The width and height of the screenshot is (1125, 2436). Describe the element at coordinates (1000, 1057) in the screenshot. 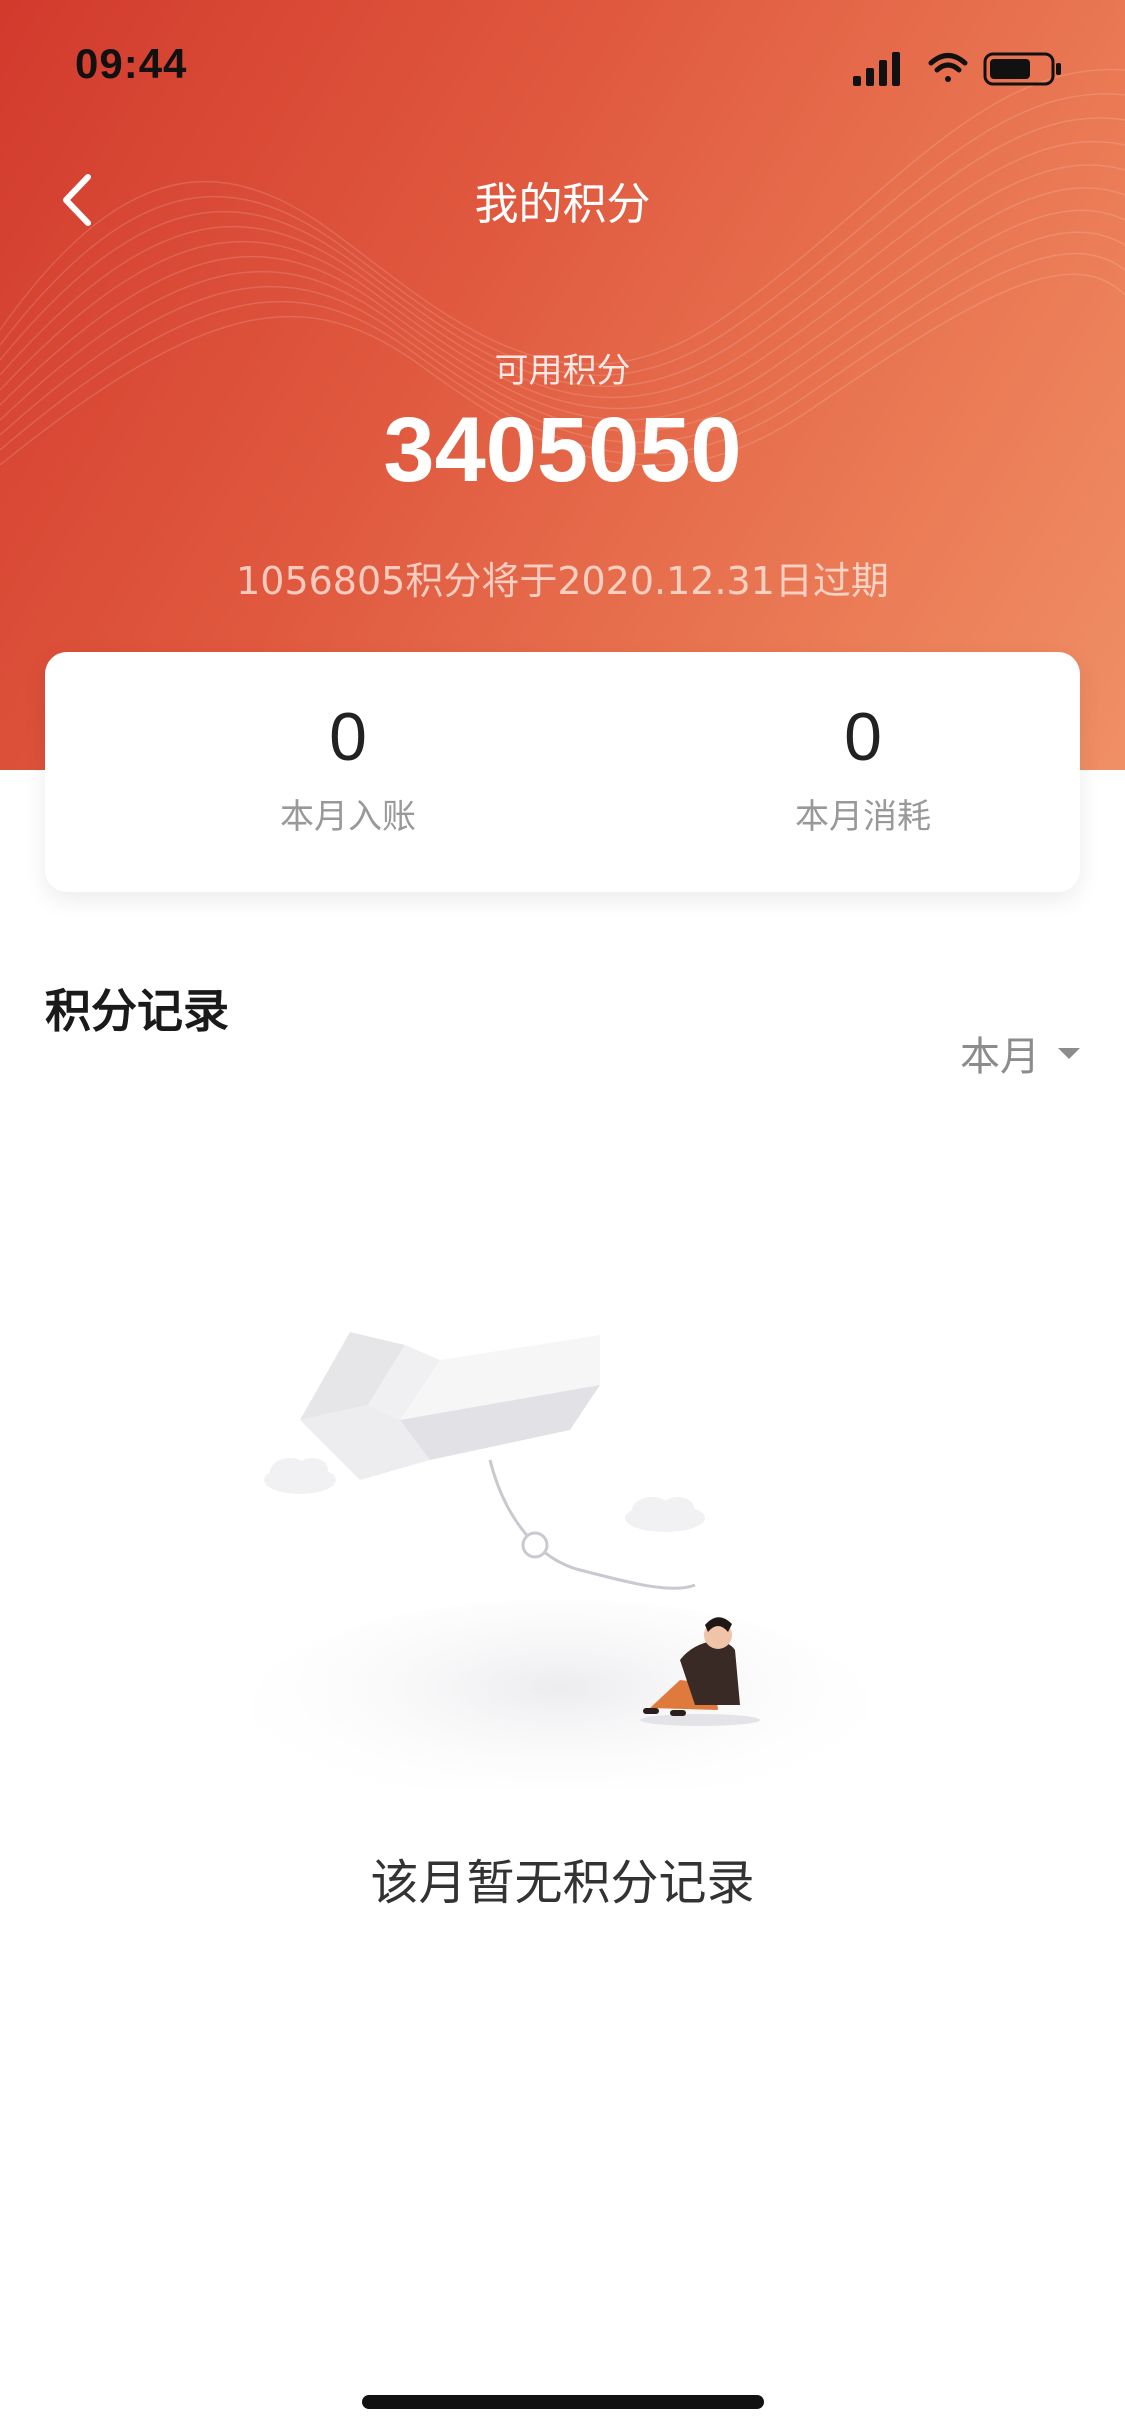

I see `month-filter-label: 本月` at that location.